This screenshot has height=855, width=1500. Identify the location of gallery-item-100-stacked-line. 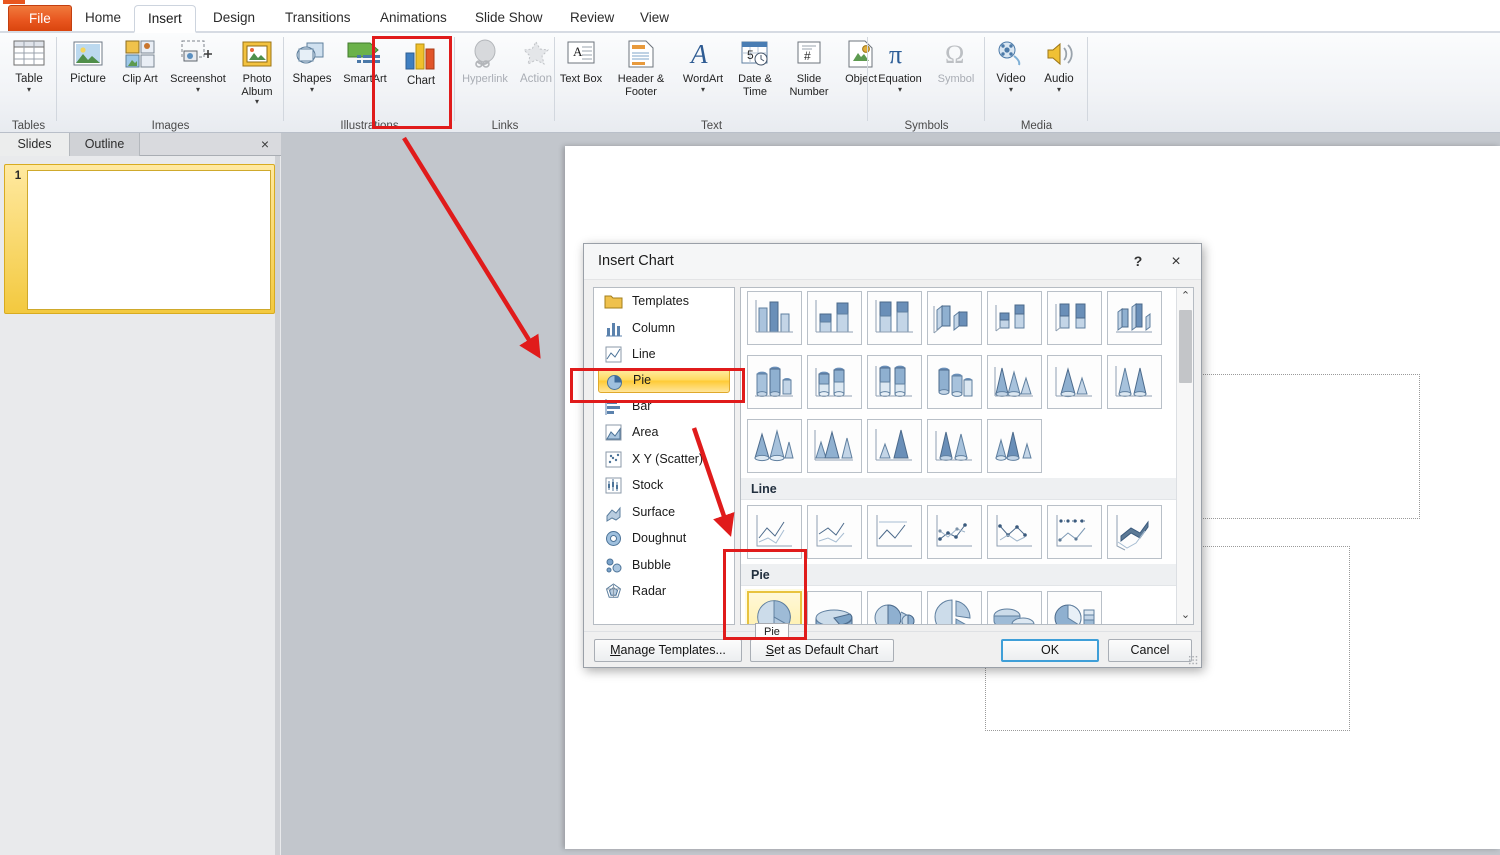
(894, 532).